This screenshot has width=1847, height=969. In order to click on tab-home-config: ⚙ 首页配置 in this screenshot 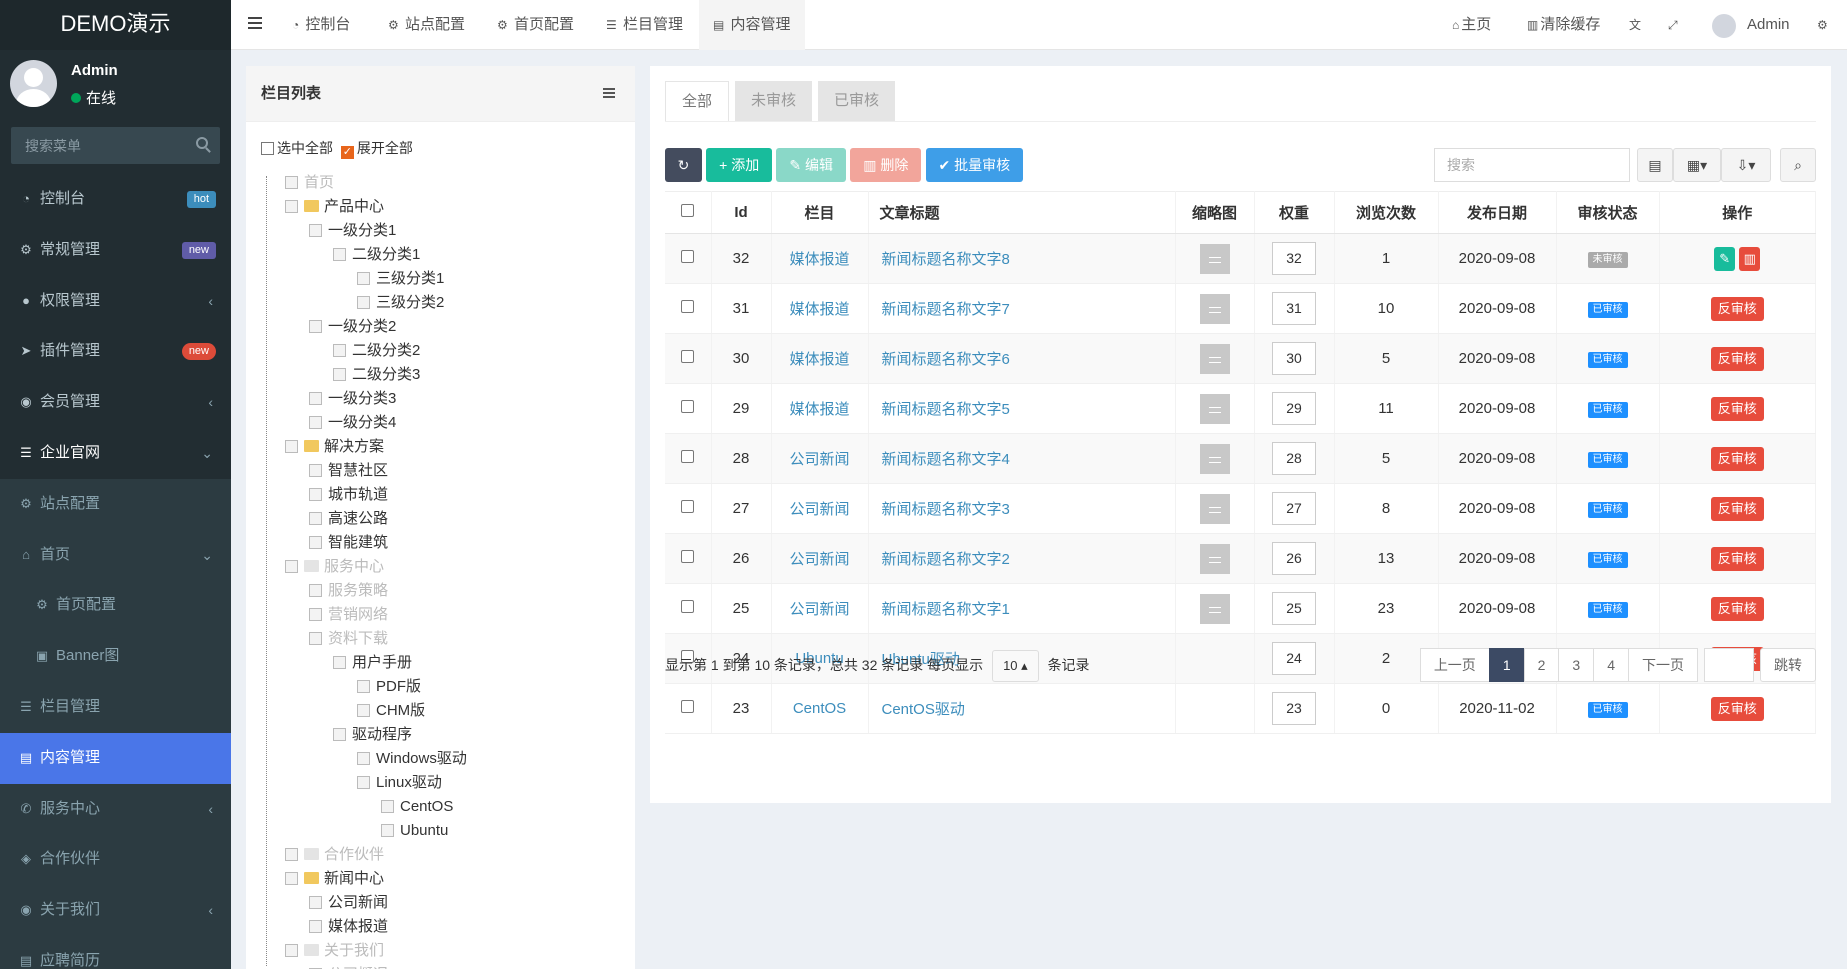, I will do `click(535, 25)`.